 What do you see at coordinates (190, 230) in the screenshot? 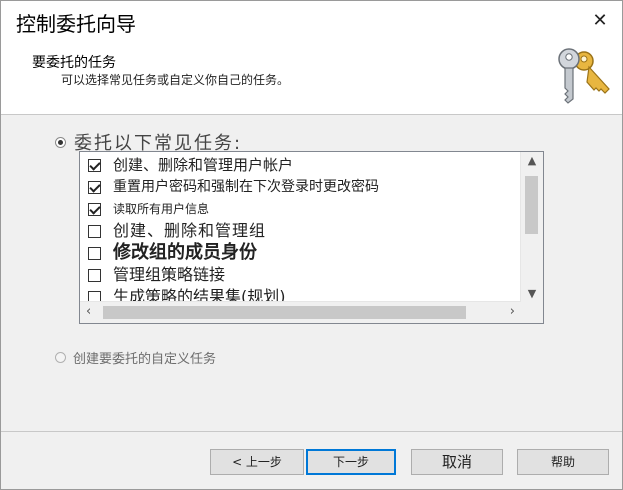
I see `task-label: 创建、删除和管理组` at bounding box center [190, 230].